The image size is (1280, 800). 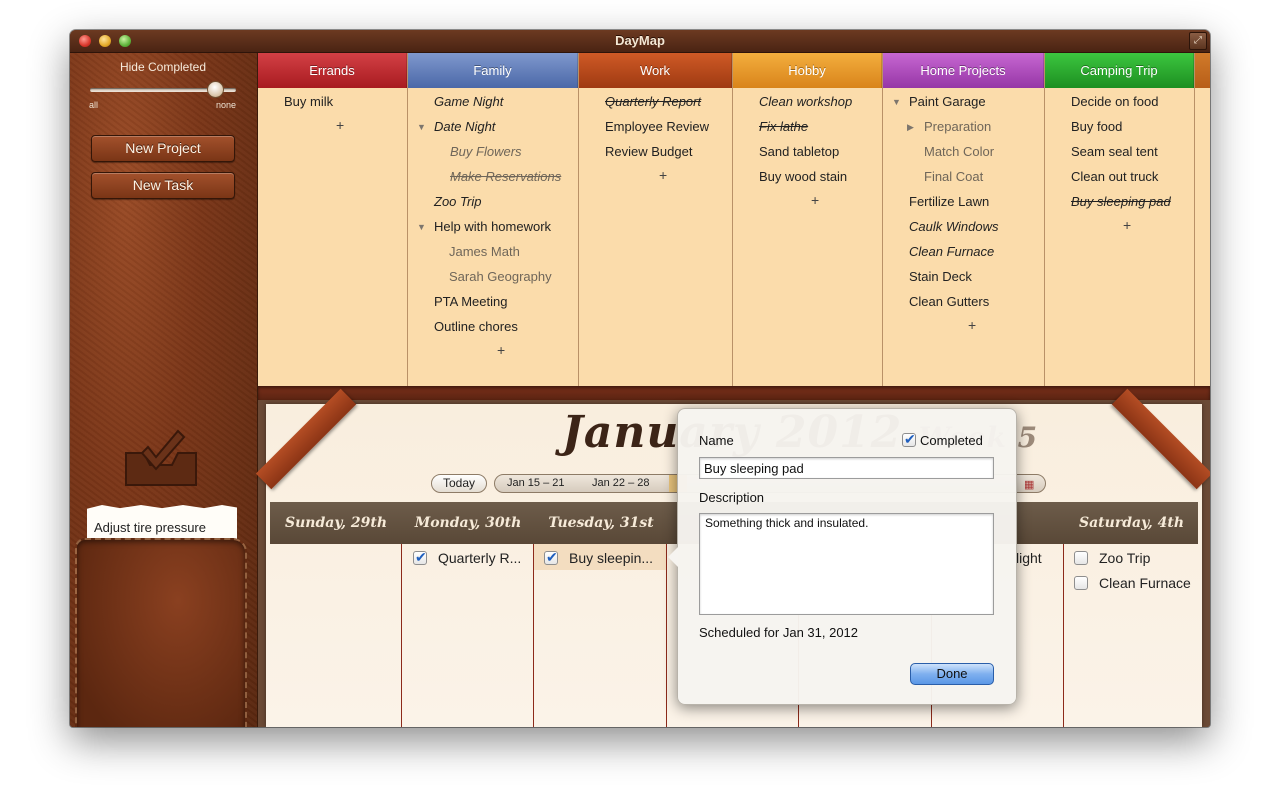 I want to click on task-item: Clean Gutters, so click(x=949, y=301).